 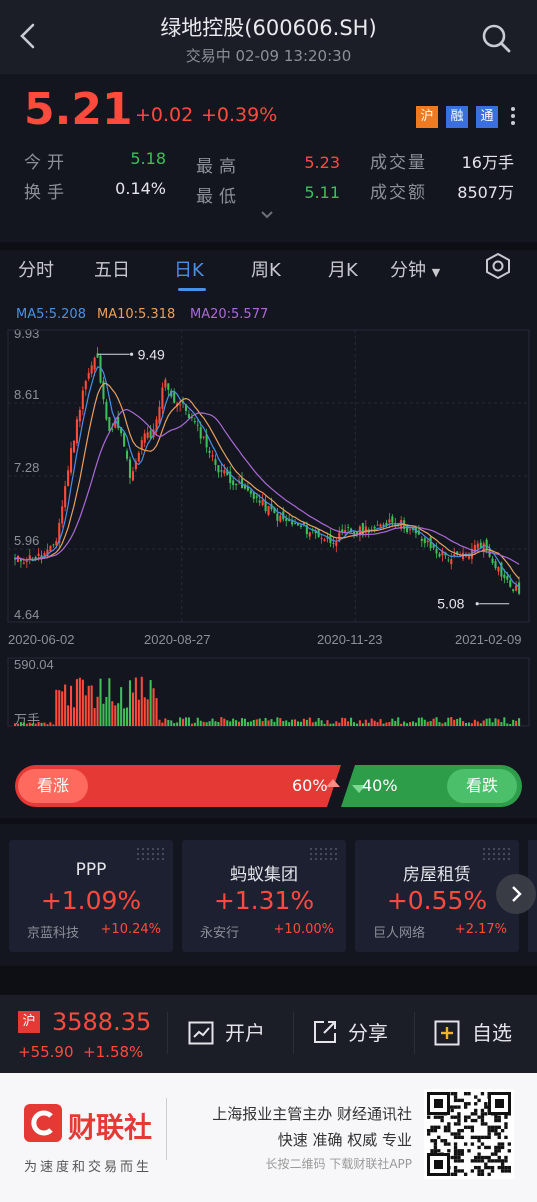 What do you see at coordinates (113, 1052) in the screenshot?
I see `index-change-percent: +1.58%` at bounding box center [113, 1052].